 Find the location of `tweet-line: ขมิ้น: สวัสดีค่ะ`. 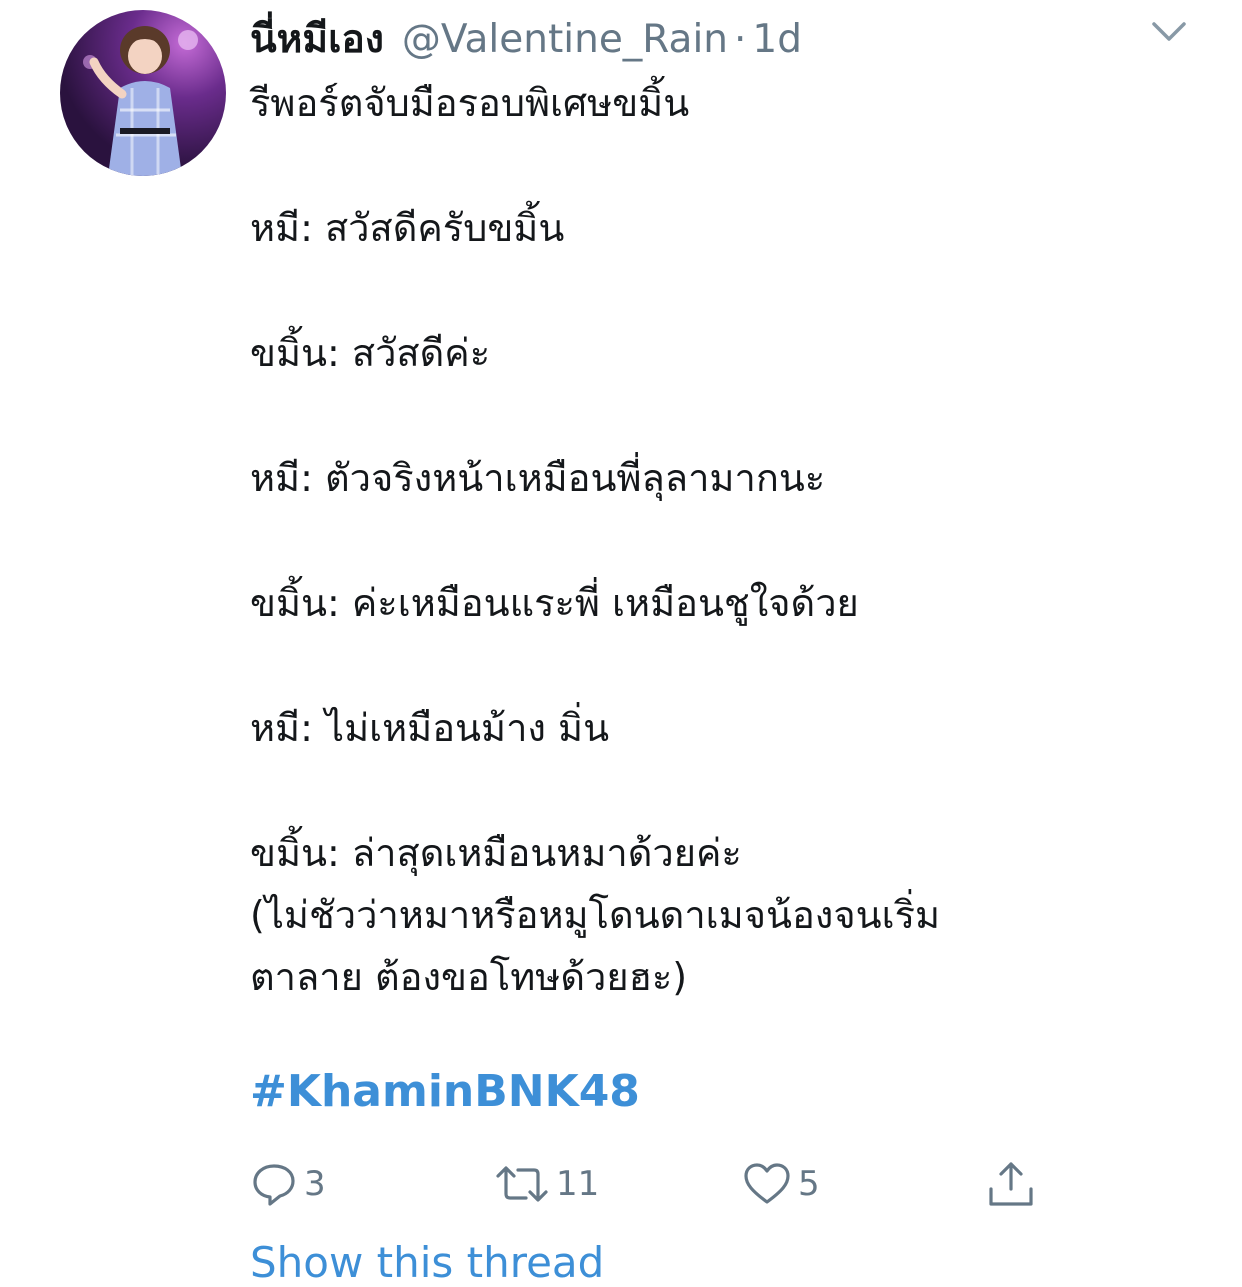

tweet-line: ขมิ้น: สวัสดีค่ะ is located at coordinates (370, 353).